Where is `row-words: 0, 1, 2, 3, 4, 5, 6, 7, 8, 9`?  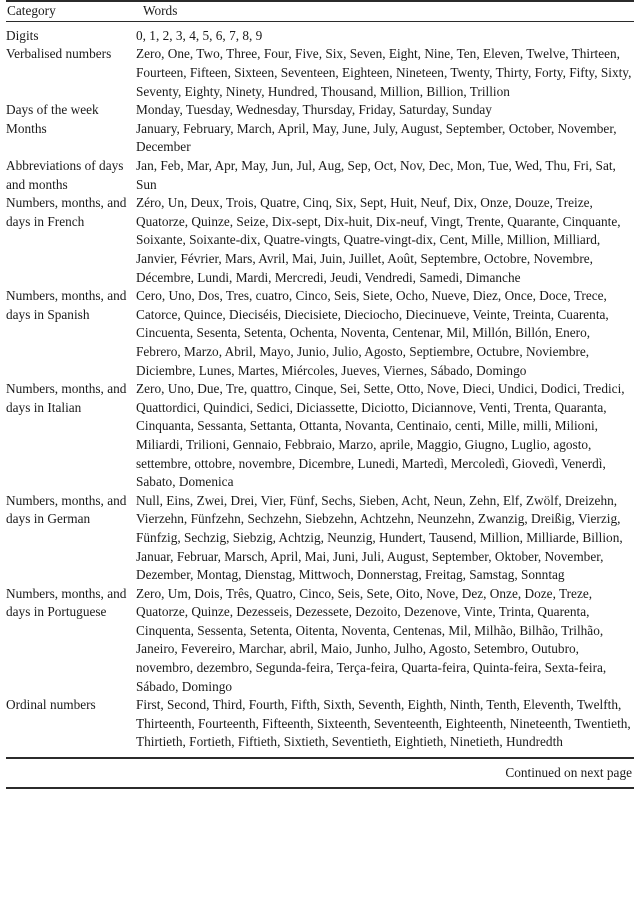
row-words: 0, 1, 2, 3, 4, 5, 6, 7, 8, 9 is located at coordinates (199, 35).